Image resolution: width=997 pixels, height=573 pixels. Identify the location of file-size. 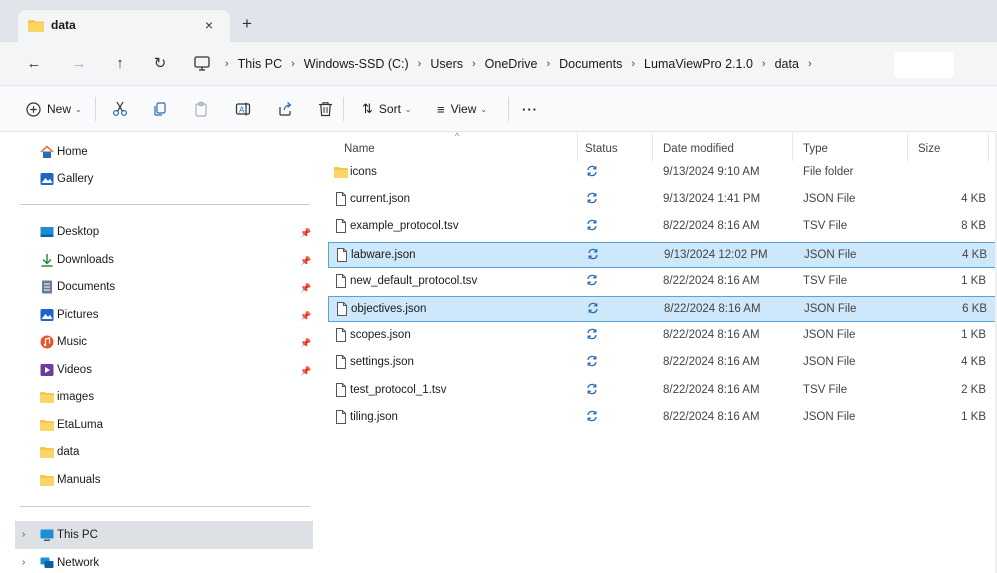
(956, 172).